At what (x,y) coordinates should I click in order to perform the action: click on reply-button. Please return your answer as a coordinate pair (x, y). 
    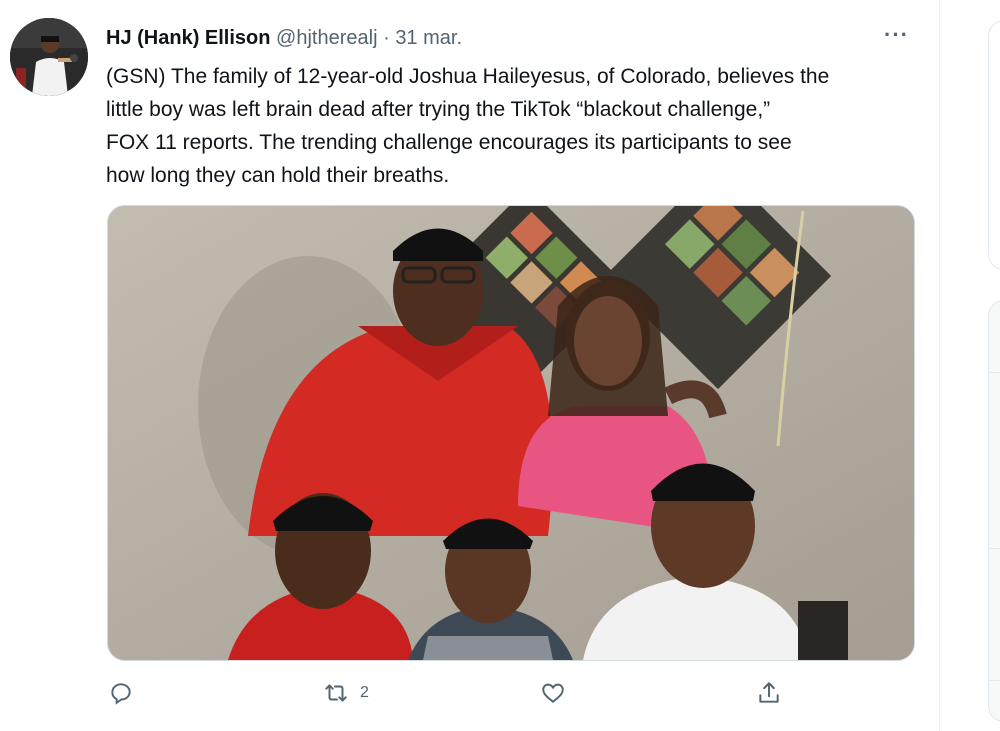
    Looking at the image, I should click on (126, 693).